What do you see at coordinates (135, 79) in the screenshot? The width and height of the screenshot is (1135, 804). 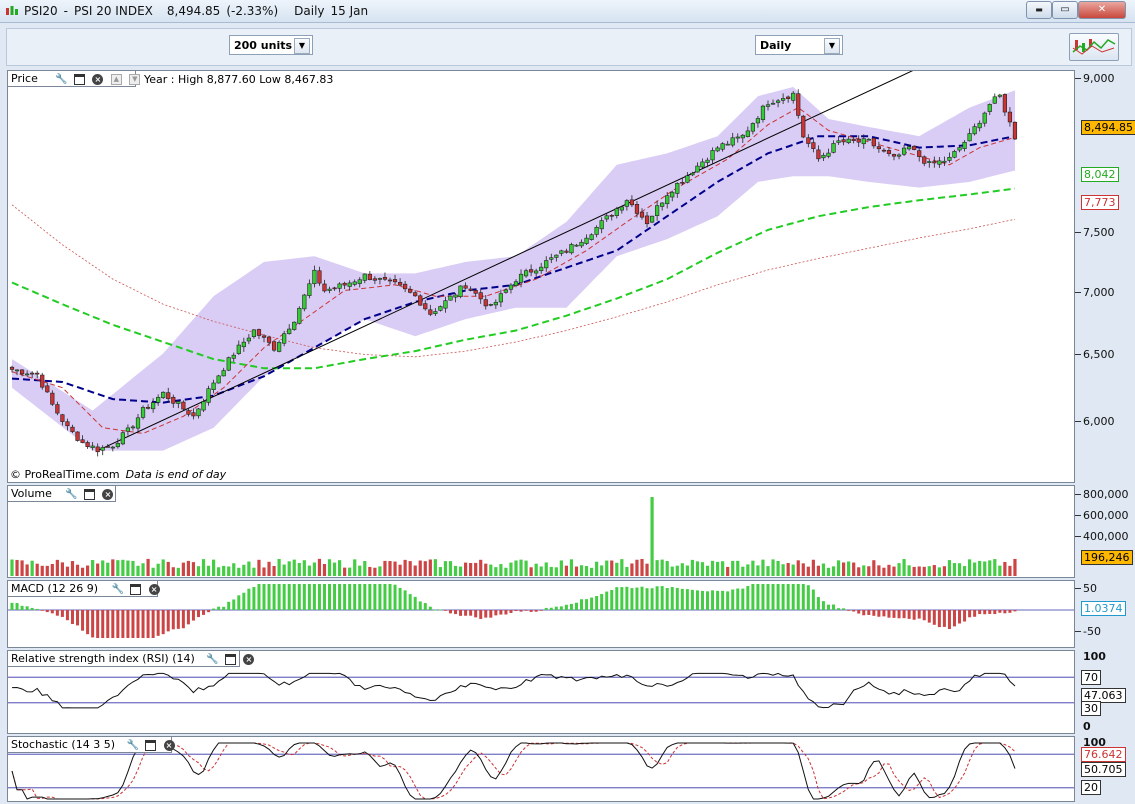 I see `move-down-icon: ▼` at bounding box center [135, 79].